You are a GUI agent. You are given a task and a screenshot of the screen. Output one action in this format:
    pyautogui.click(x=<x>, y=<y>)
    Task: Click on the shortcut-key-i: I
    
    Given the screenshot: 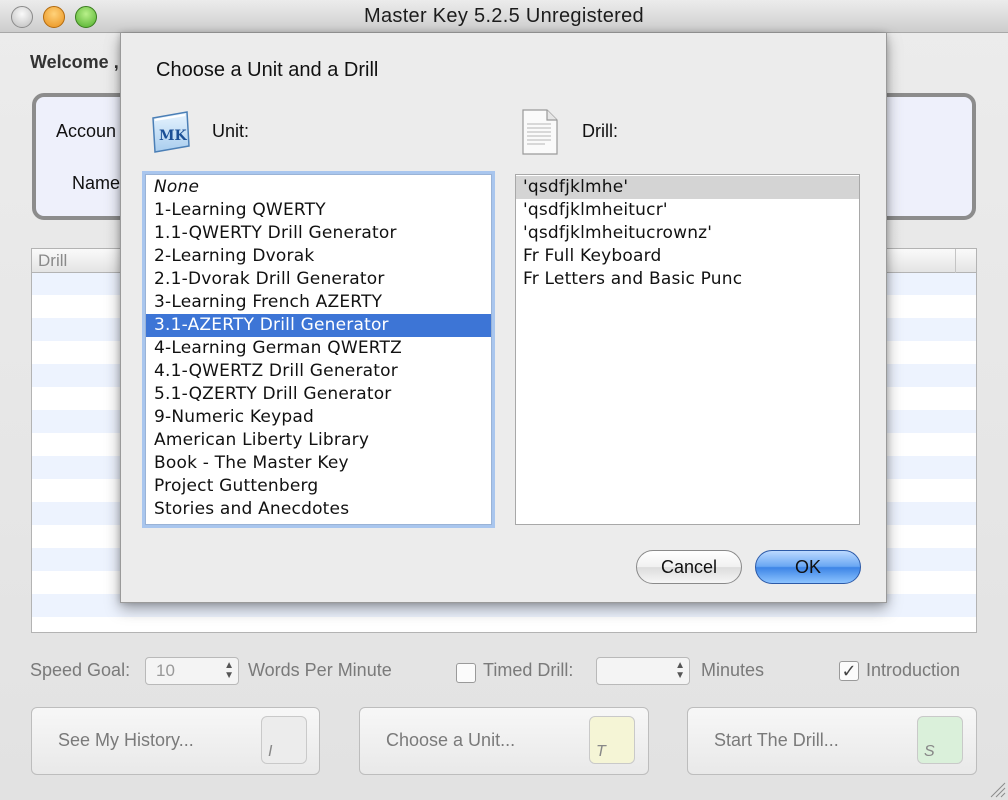 What is the action you would take?
    pyautogui.click(x=284, y=740)
    